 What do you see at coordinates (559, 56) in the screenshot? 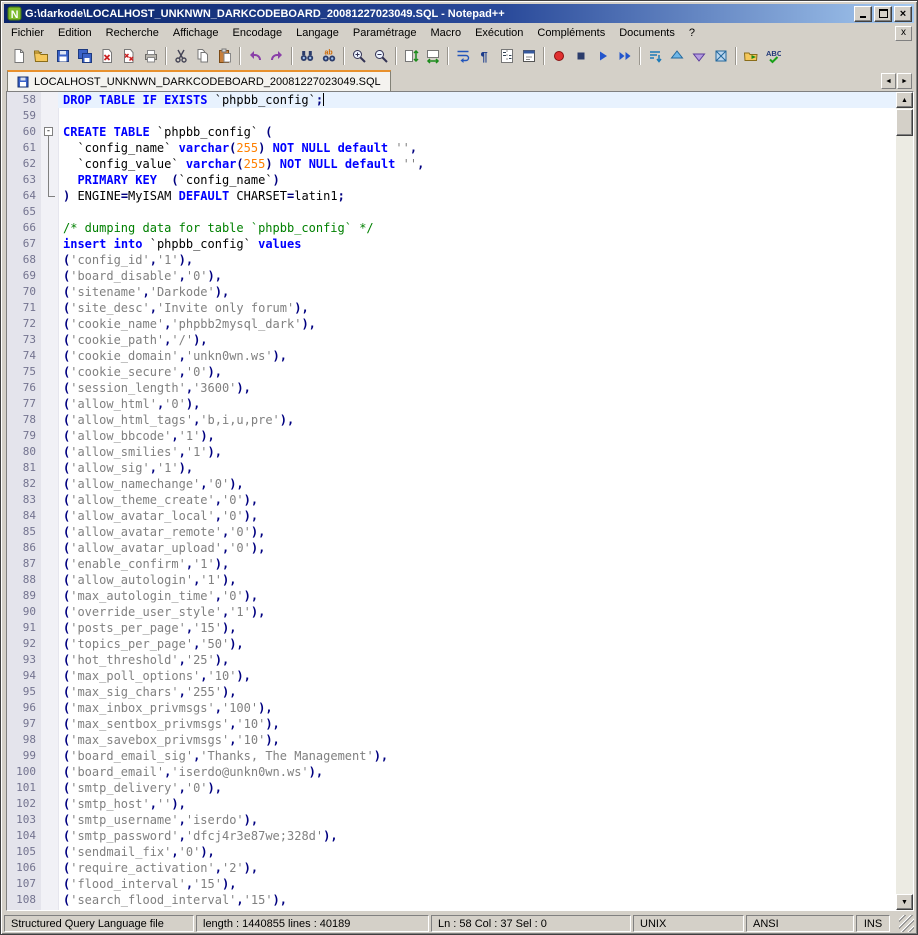
I see `record-macro-button` at bounding box center [559, 56].